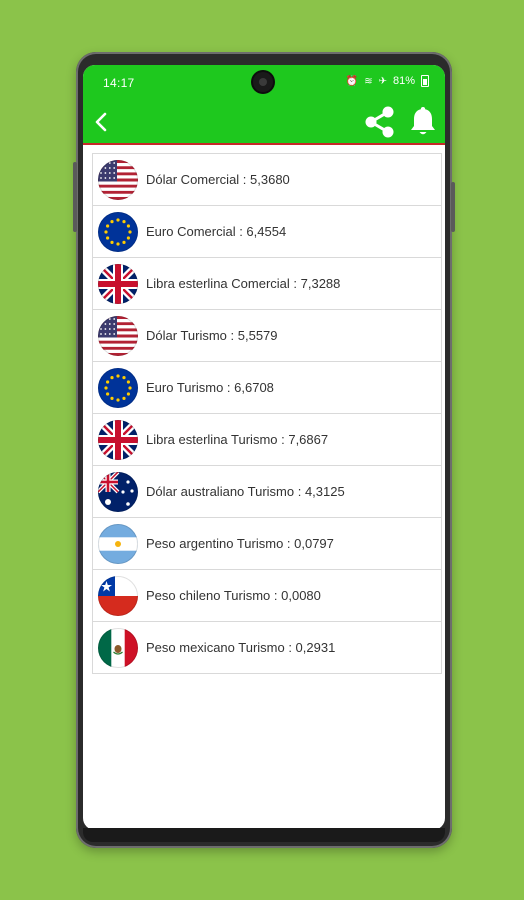  Describe the element at coordinates (240, 543) in the screenshot. I see `rate-label: Peso argentino Turismo : 0,0797` at that location.